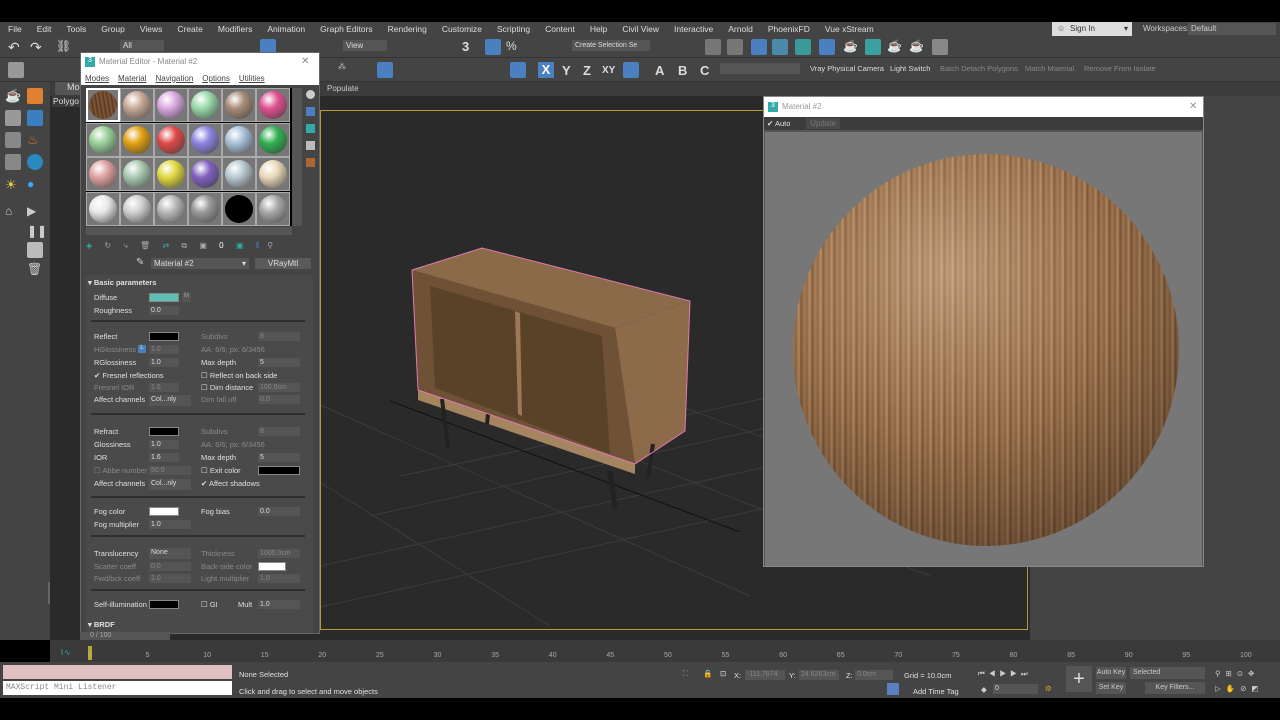 The width and height of the screenshot is (1280, 720). What do you see at coordinates (546, 70) in the screenshot?
I see `axis-x-button: X` at bounding box center [546, 70].